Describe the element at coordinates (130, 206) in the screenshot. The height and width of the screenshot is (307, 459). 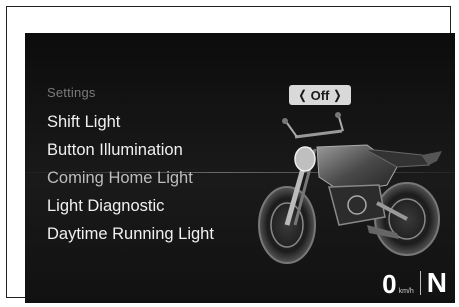
I see `menu-item-light-diagnostic: Light Diagnostic` at that location.